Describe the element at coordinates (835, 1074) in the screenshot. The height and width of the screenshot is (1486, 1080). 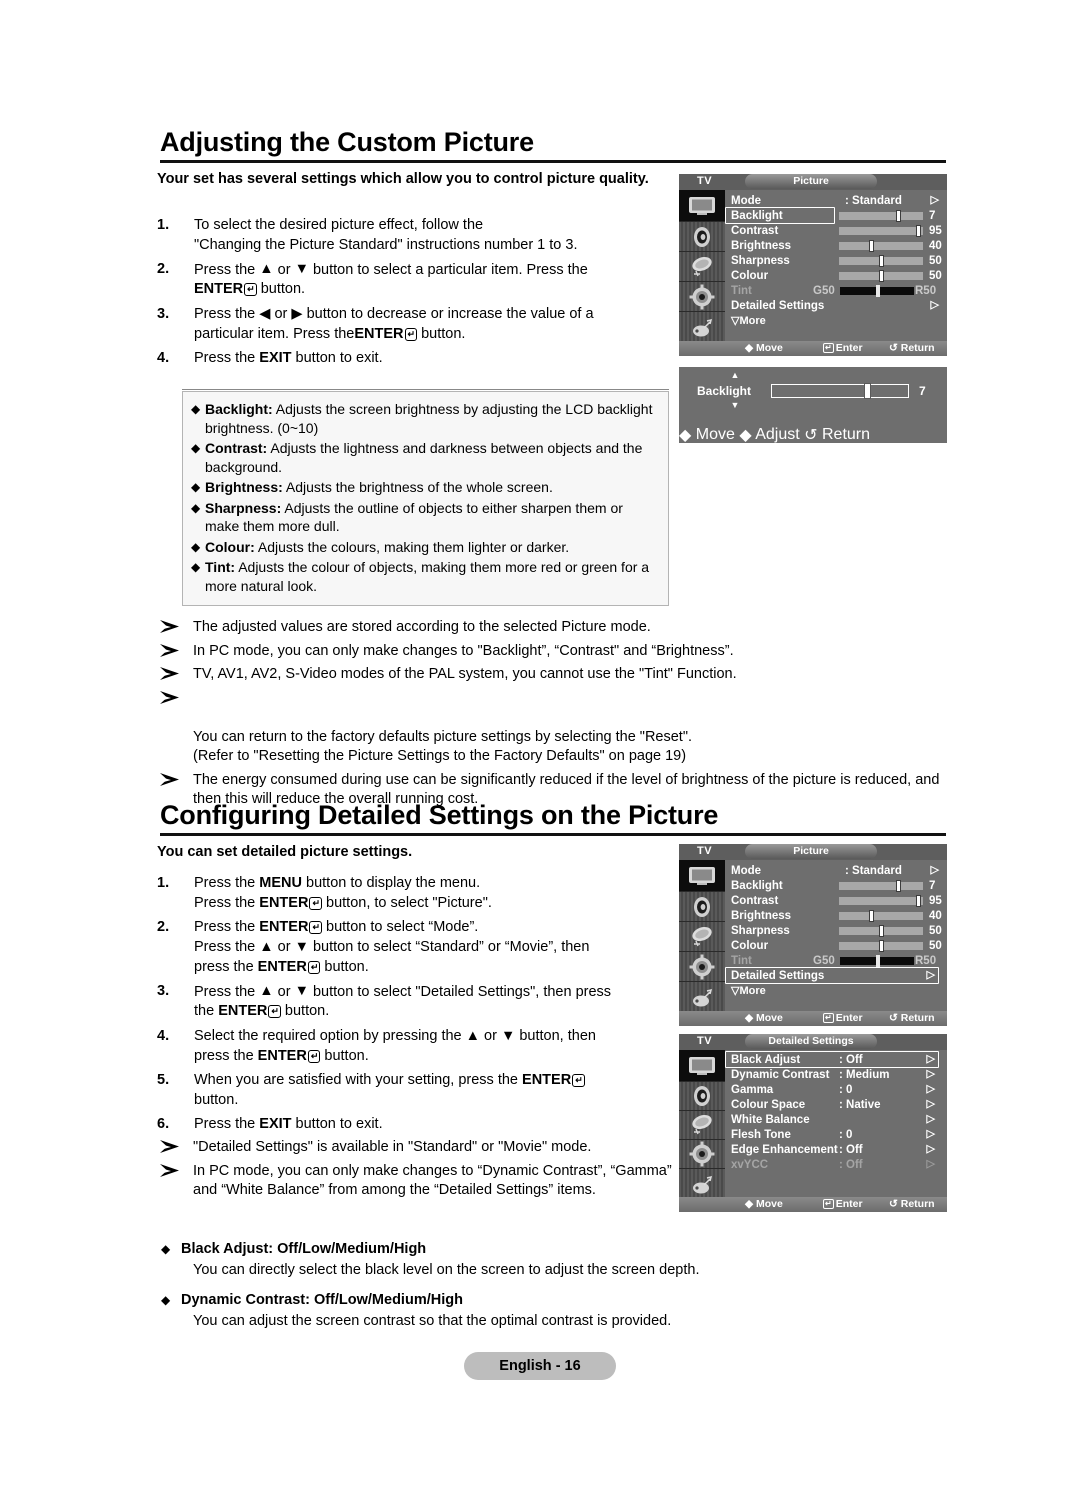
I see `osd-row-dynamic-contrast: Dynamic Contrast : Medium ▷` at that location.